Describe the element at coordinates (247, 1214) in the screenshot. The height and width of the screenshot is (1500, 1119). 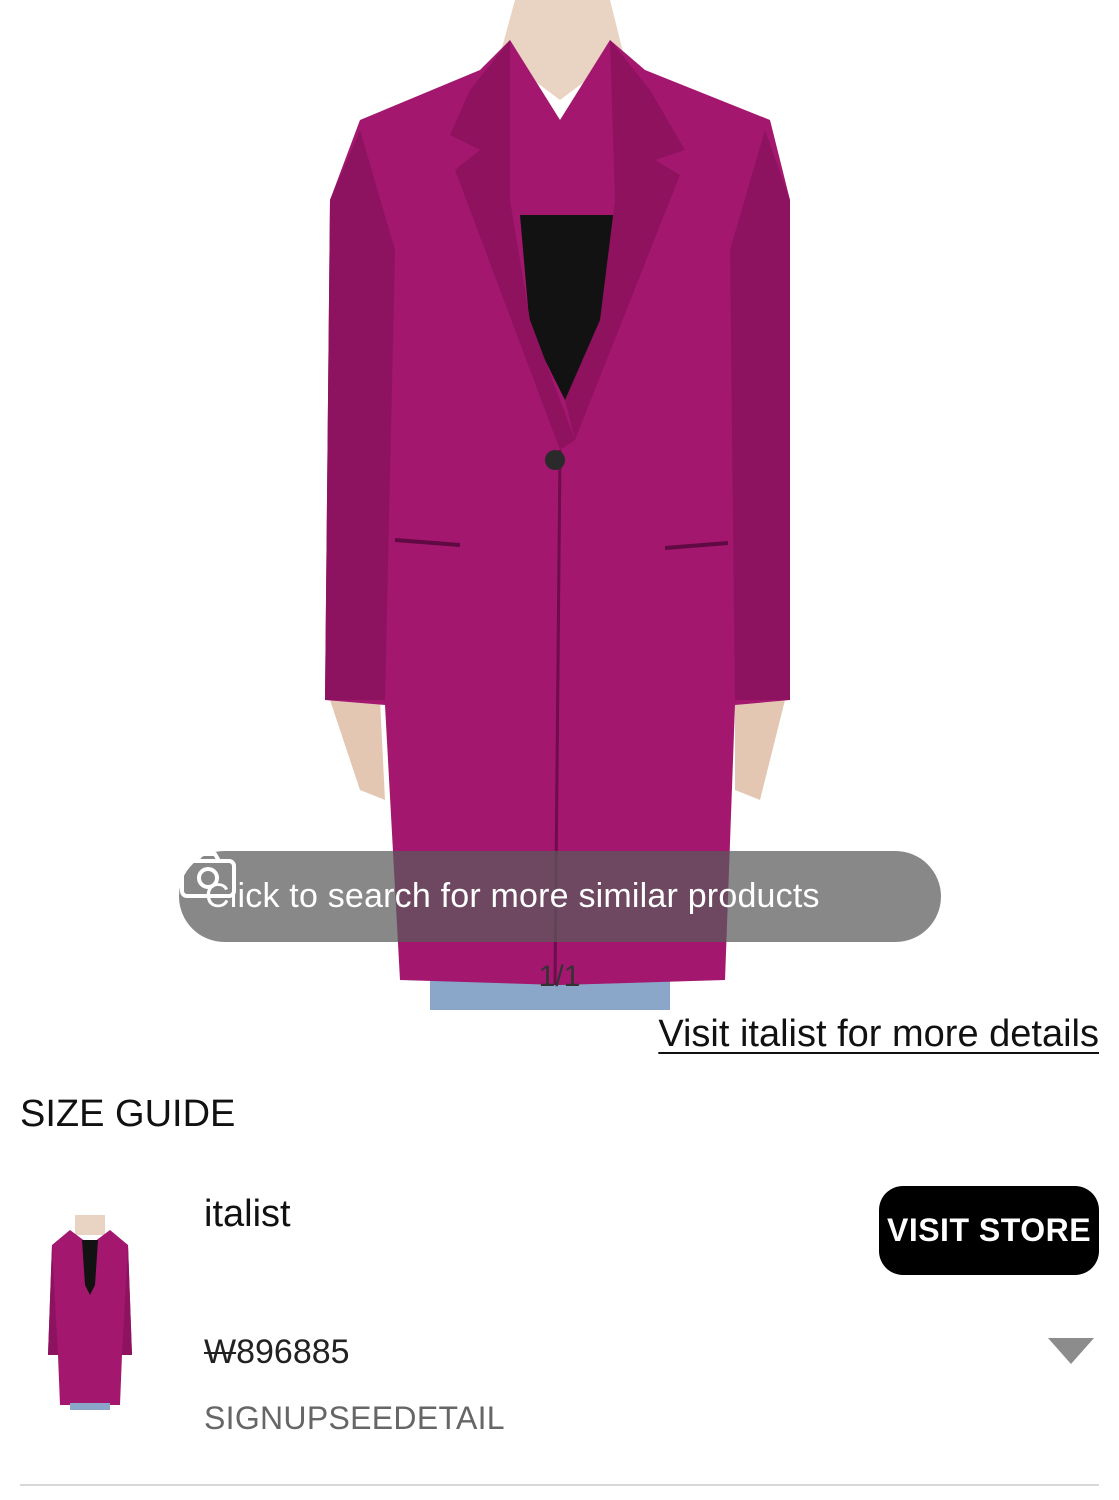
I see `store-name: italist` at that location.